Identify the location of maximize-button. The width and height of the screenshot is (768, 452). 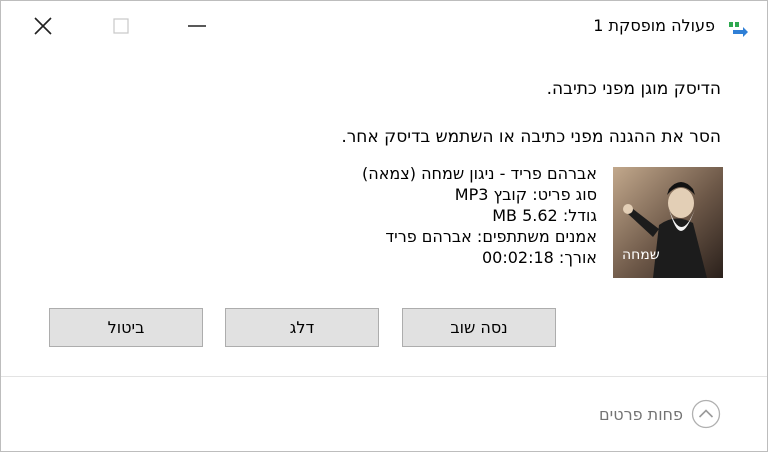
(121, 26).